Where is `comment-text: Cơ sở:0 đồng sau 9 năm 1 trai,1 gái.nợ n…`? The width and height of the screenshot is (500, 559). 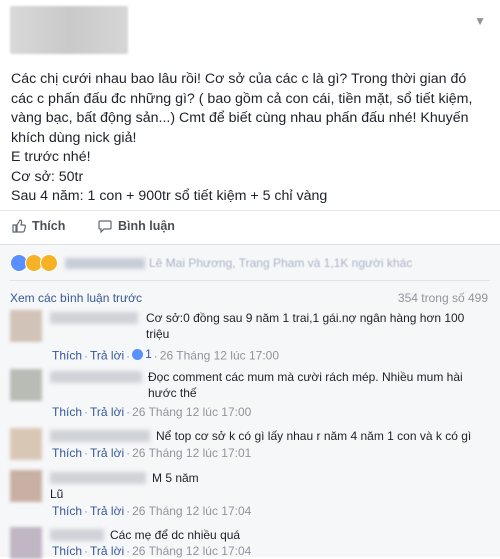
comment-text: Cơ sở:0 đồng sau 9 năm 1 trai,1 gái.nợ n… is located at coordinates (305, 326).